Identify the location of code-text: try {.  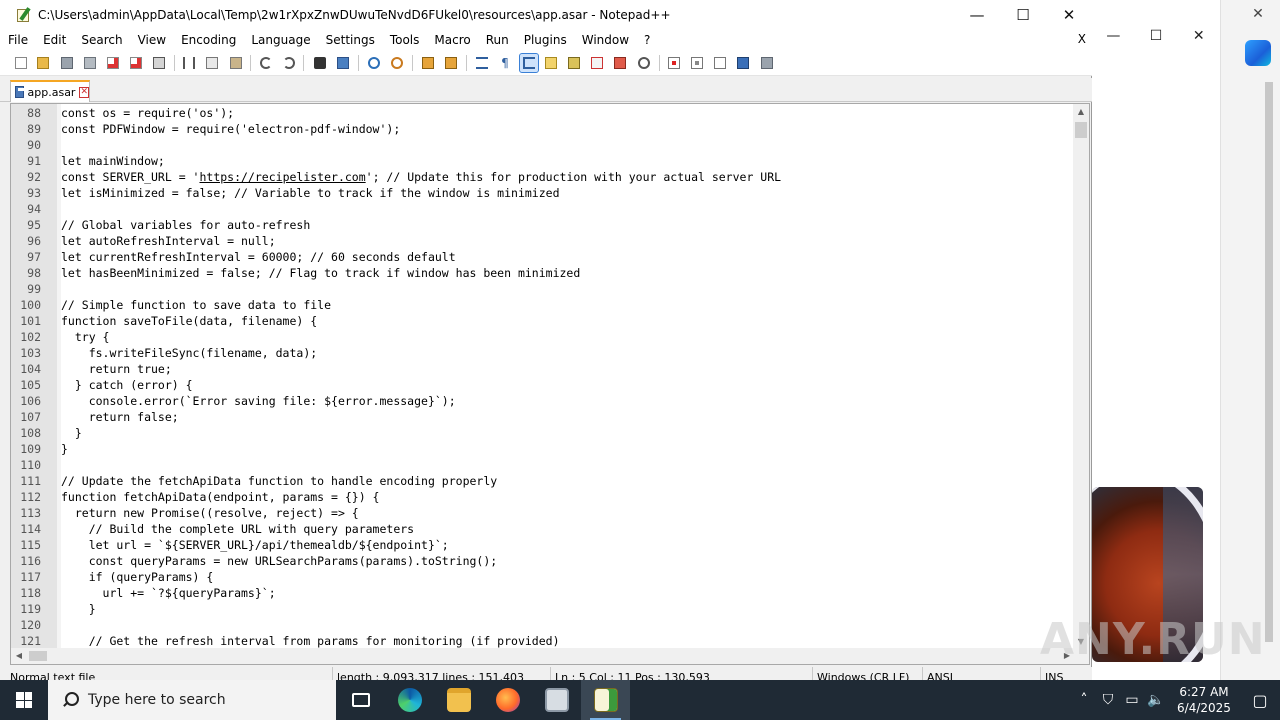
(85, 337).